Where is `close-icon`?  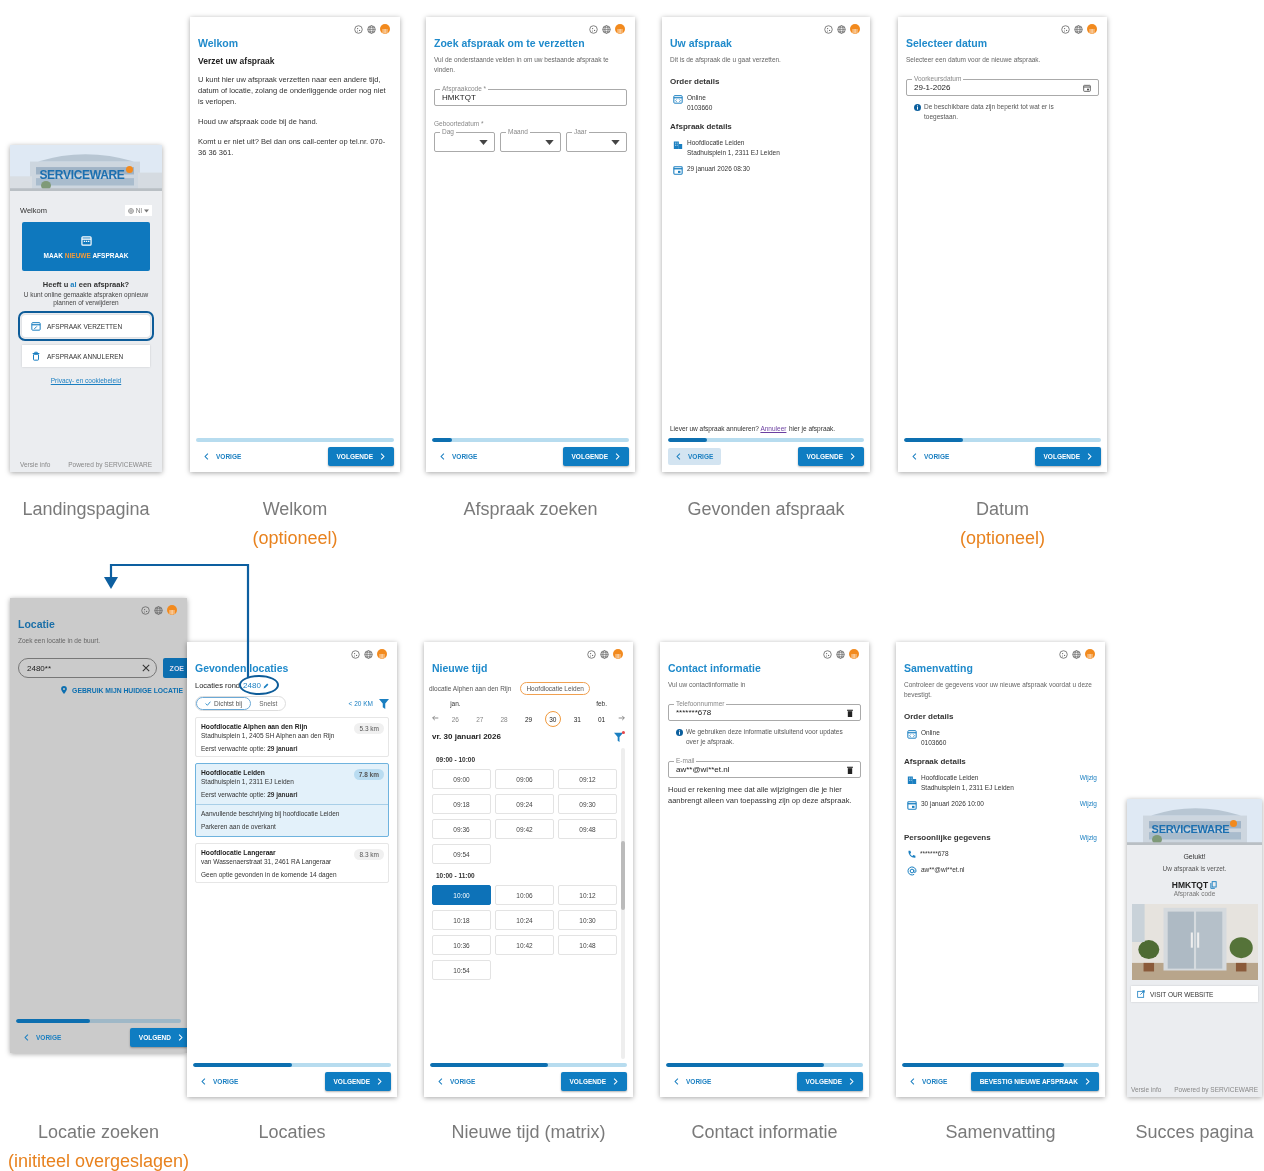
close-icon is located at coordinates (145, 668).